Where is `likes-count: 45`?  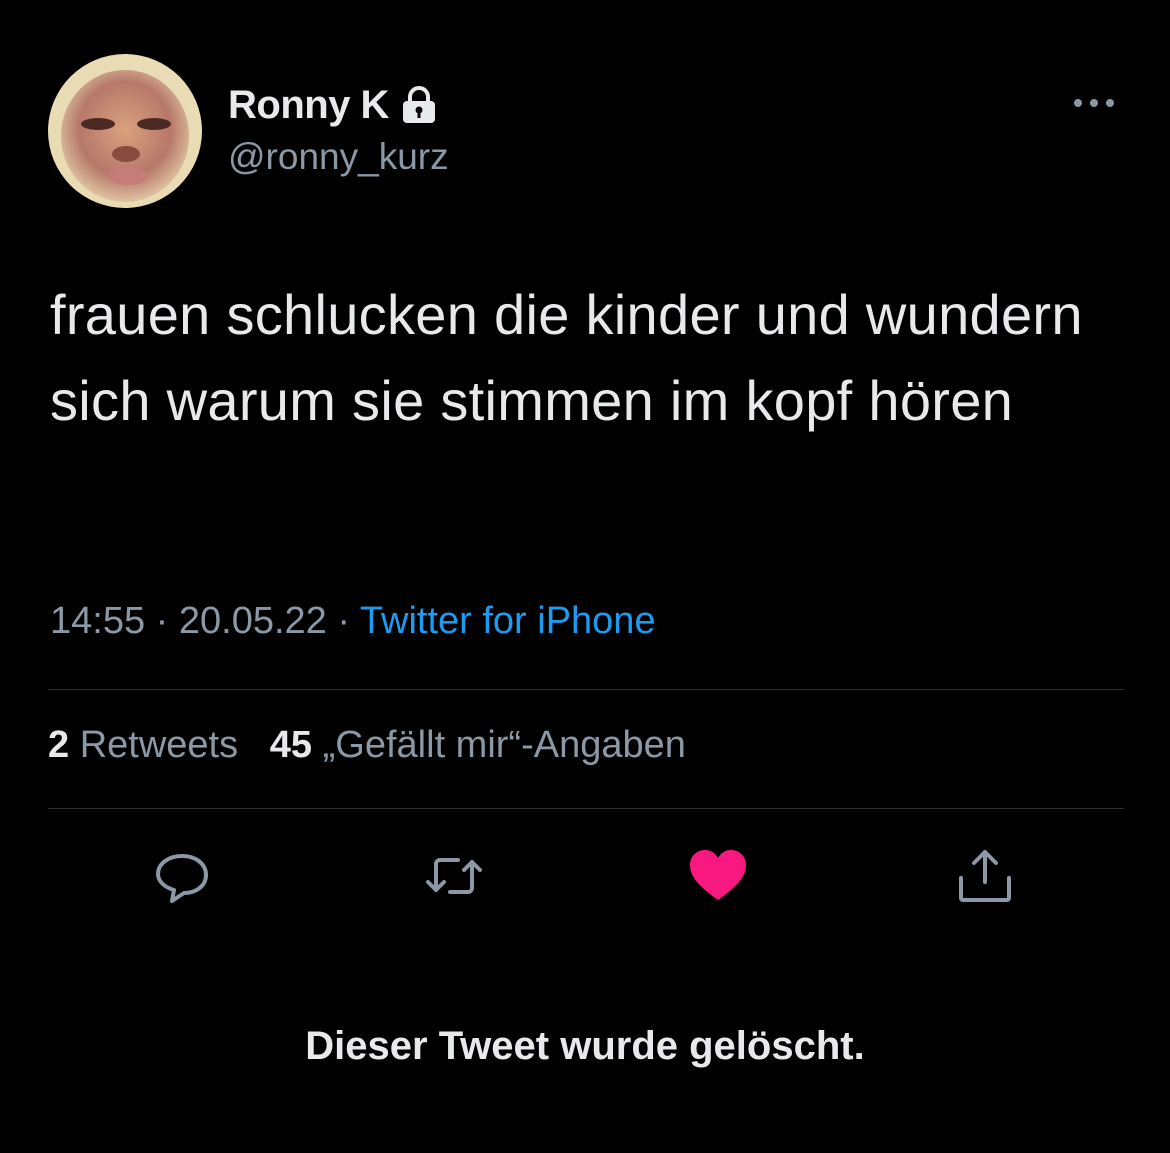 likes-count: 45 is located at coordinates (291, 745).